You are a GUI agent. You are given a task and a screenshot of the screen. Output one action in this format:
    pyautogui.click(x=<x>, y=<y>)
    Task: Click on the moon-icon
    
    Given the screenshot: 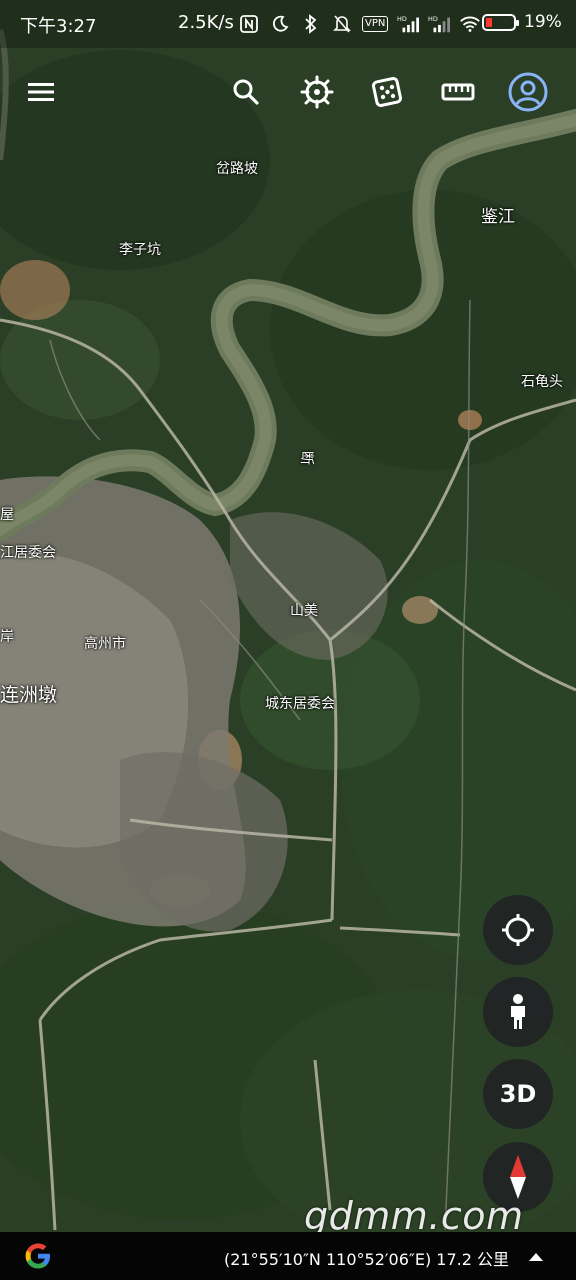 What is the action you would take?
    pyautogui.click(x=280, y=24)
    